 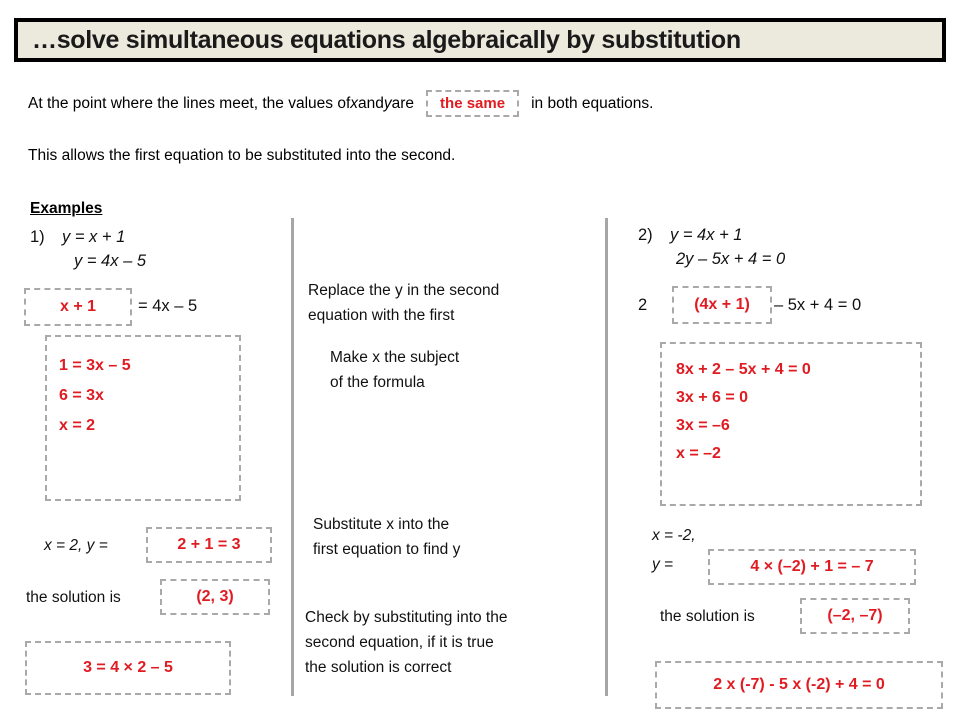 I want to click on example2-working-line: x = –2, so click(x=698, y=453).